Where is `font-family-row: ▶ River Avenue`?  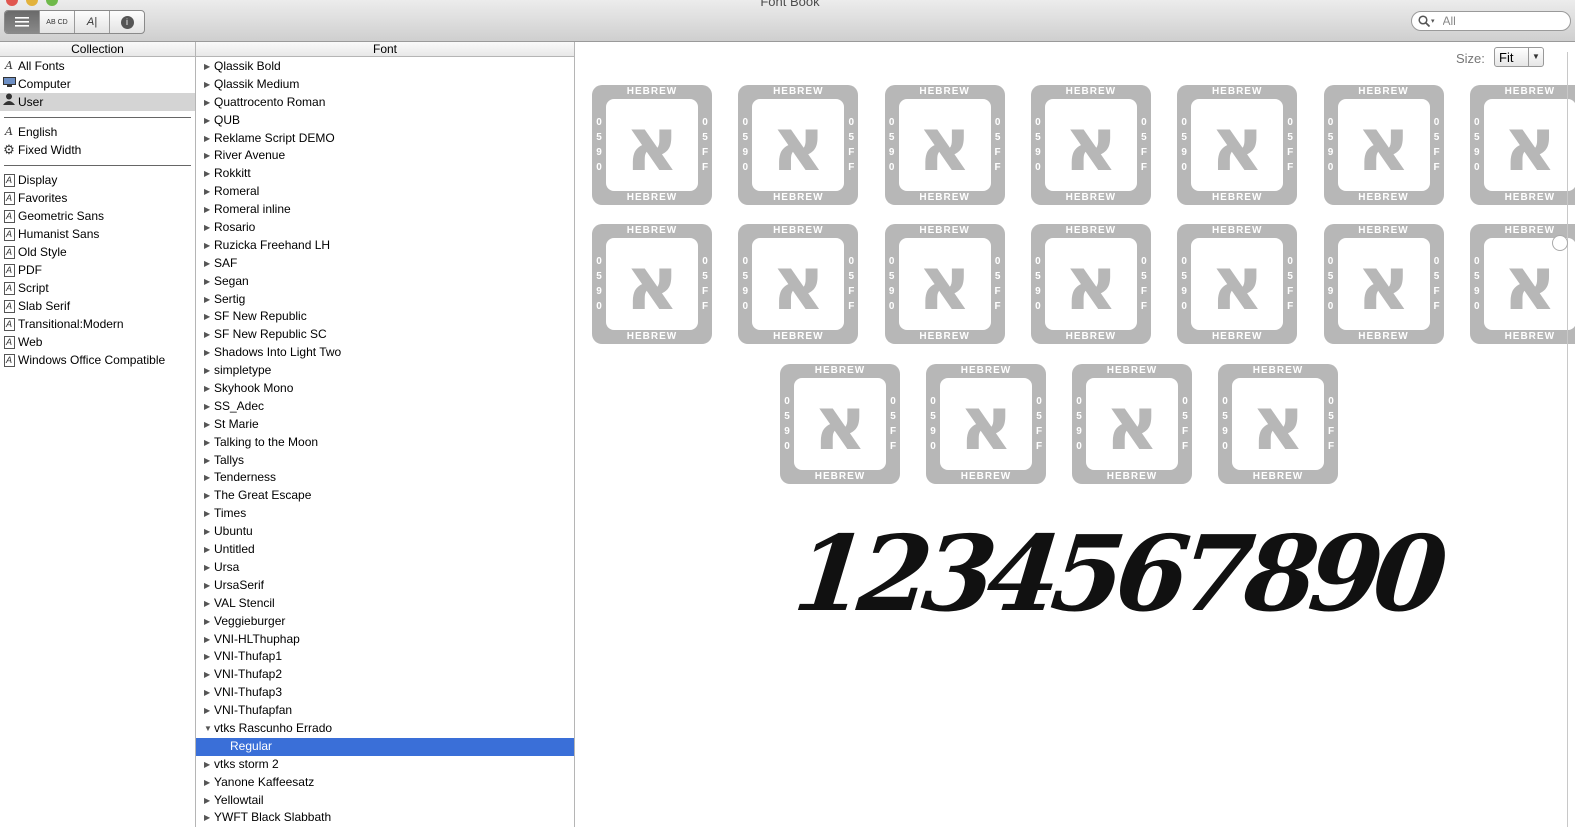 font-family-row: ▶ River Avenue is located at coordinates (385, 156).